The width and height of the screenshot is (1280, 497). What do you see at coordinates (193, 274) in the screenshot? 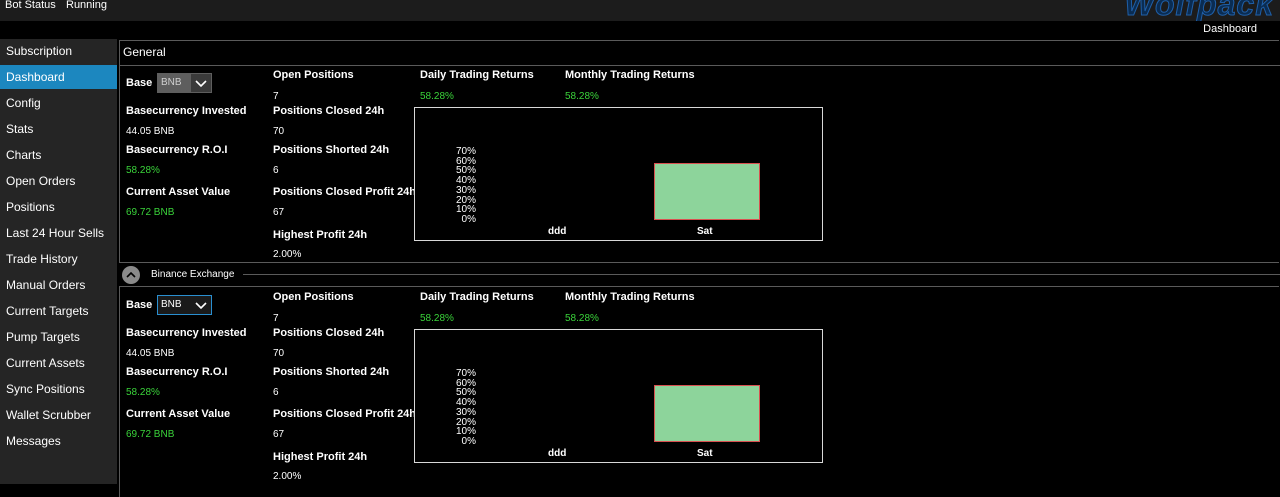
I see `exchange-title: Binance Exchange` at bounding box center [193, 274].